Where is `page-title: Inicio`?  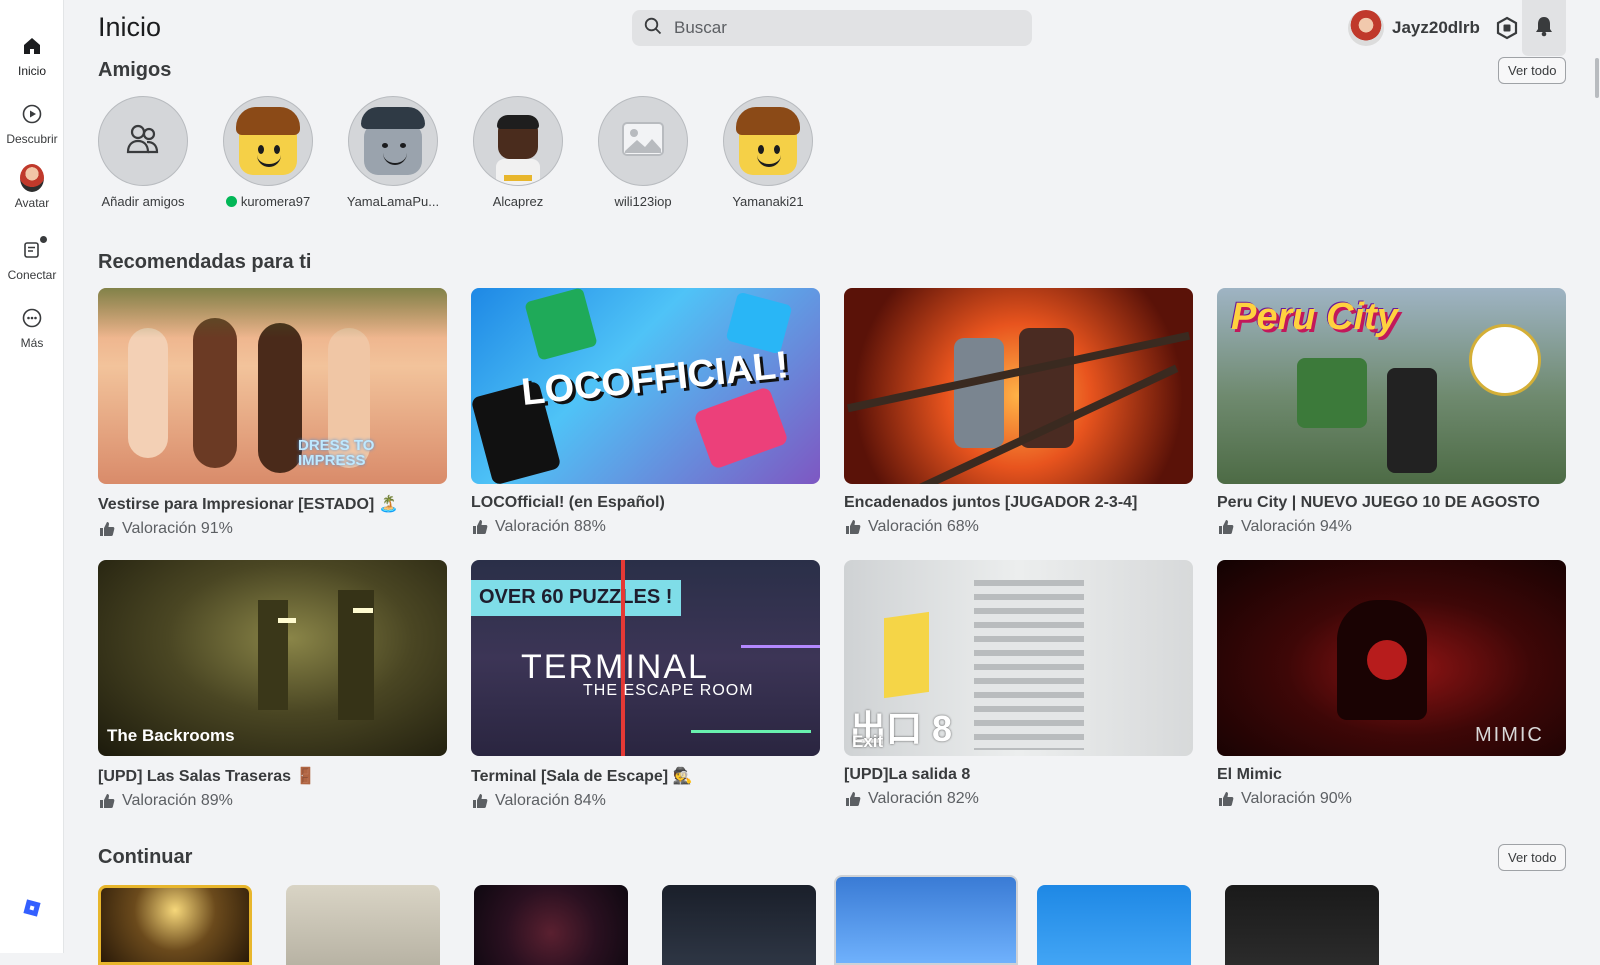
page-title: Inicio is located at coordinates (130, 27).